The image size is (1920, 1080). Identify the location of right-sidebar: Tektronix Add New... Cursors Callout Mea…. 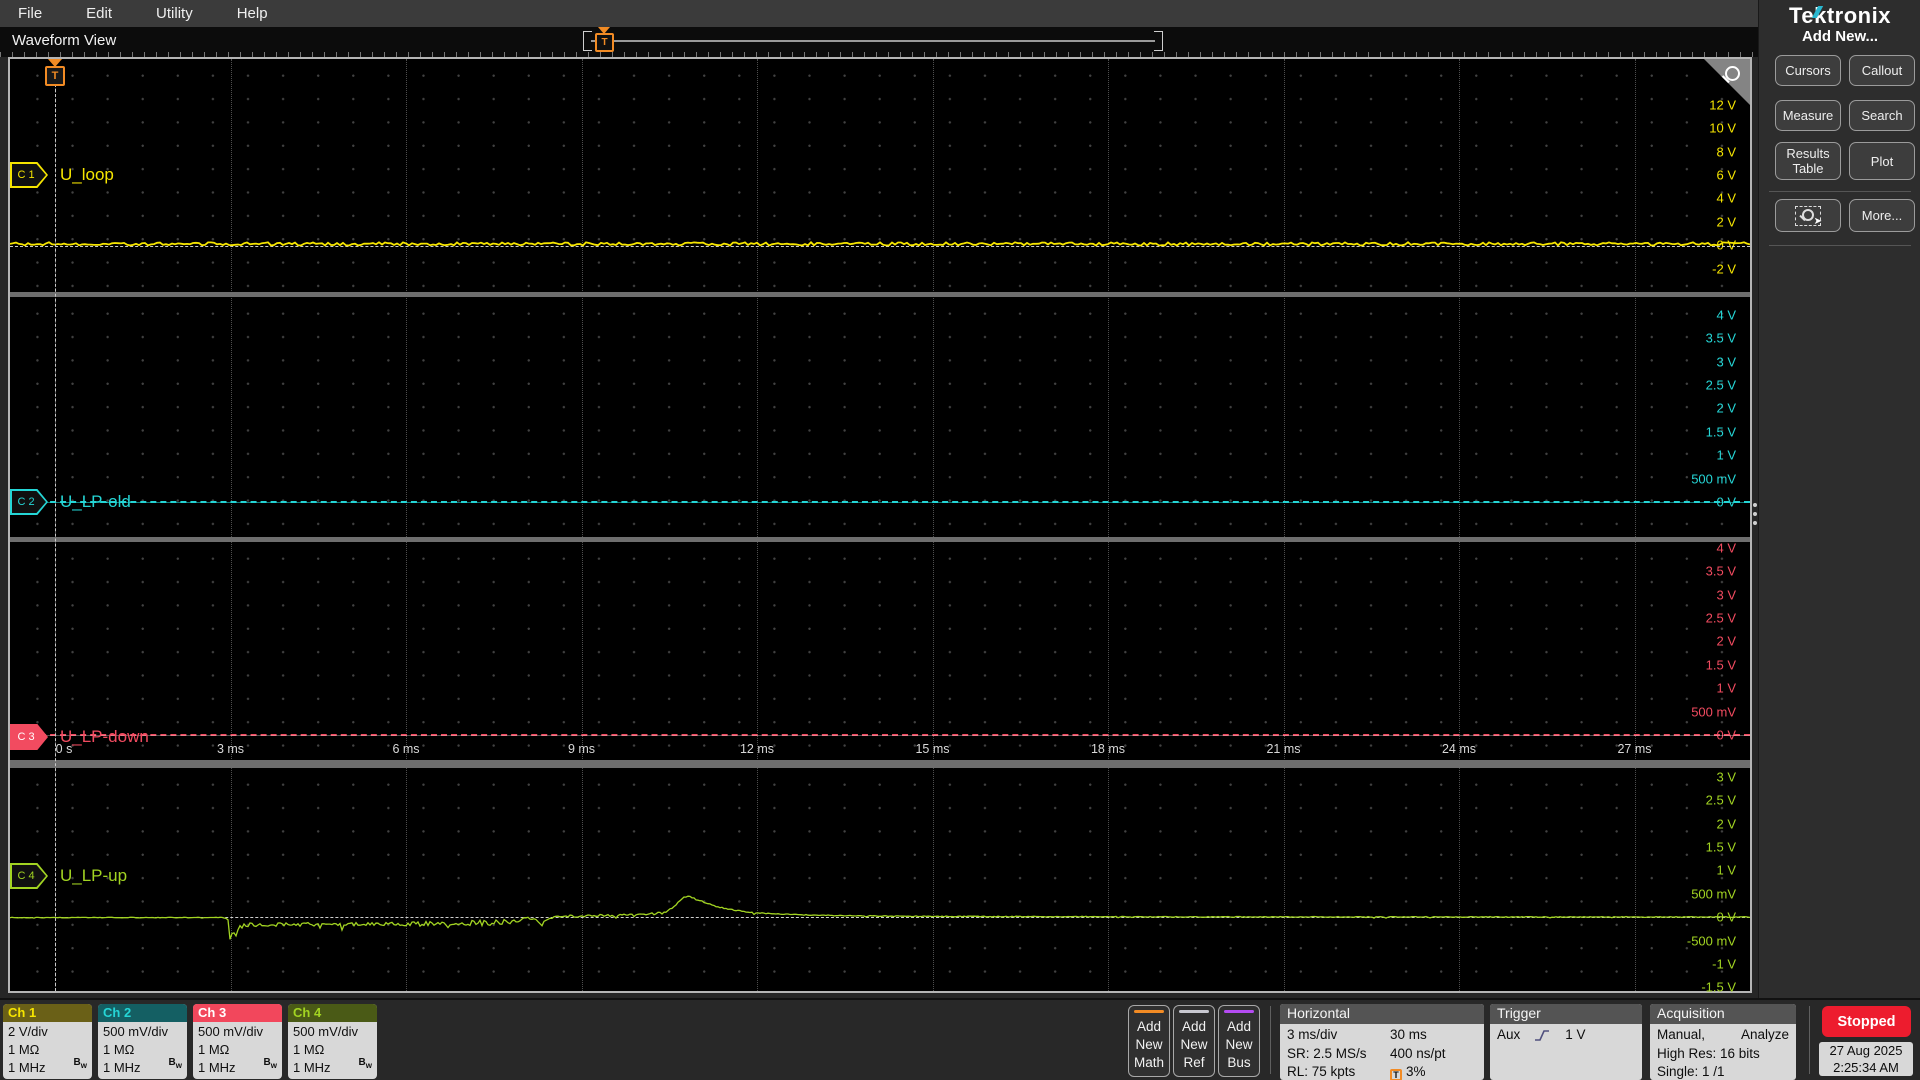
(1839, 499).